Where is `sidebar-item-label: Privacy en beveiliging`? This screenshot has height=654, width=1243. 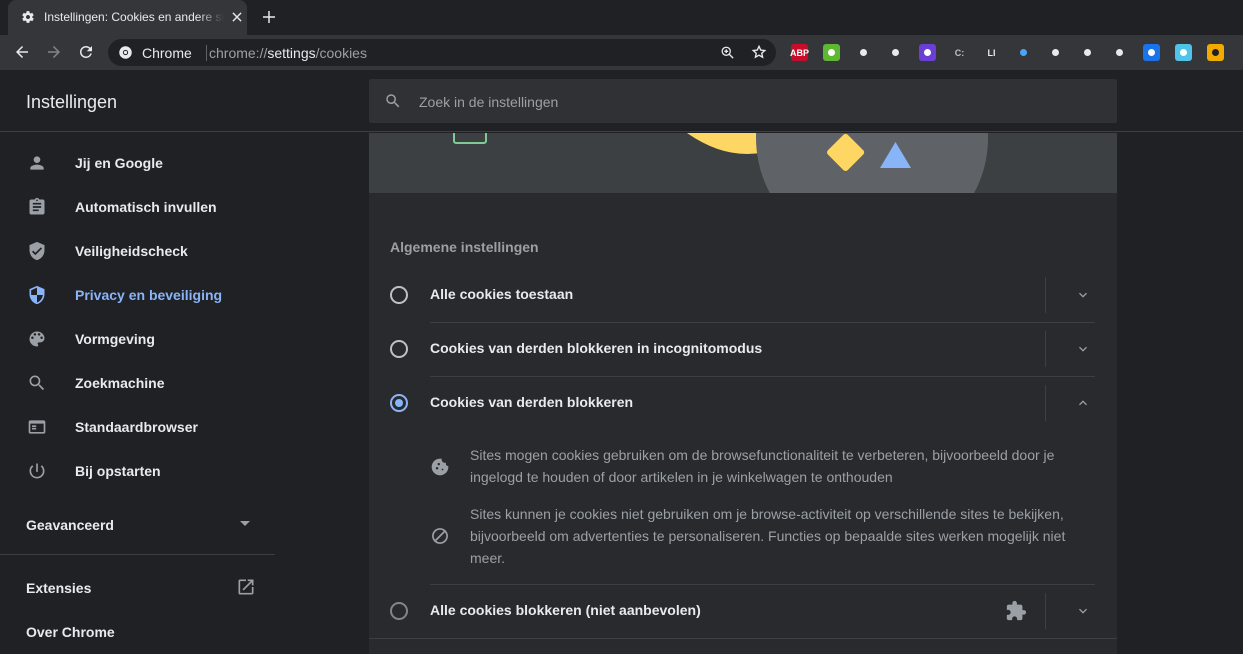
sidebar-item-label: Privacy en beveiliging is located at coordinates (149, 295).